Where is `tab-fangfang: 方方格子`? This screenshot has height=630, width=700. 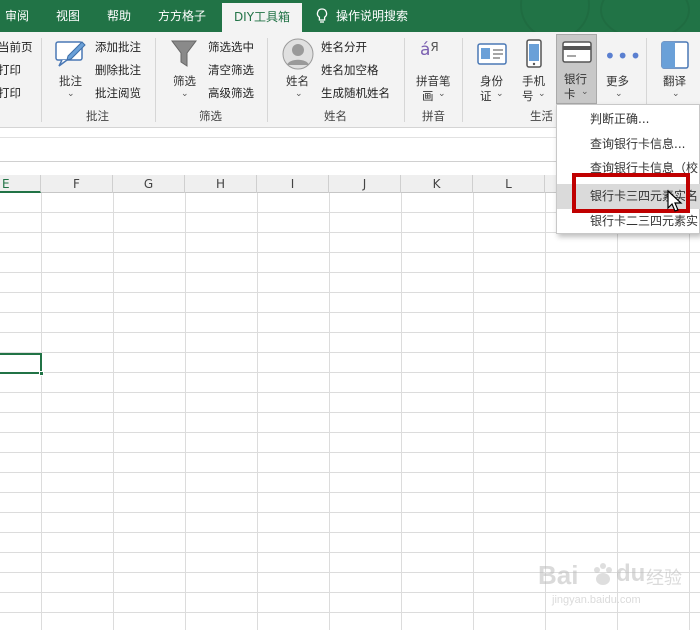 tab-fangfang: 方方格子 is located at coordinates (182, 16).